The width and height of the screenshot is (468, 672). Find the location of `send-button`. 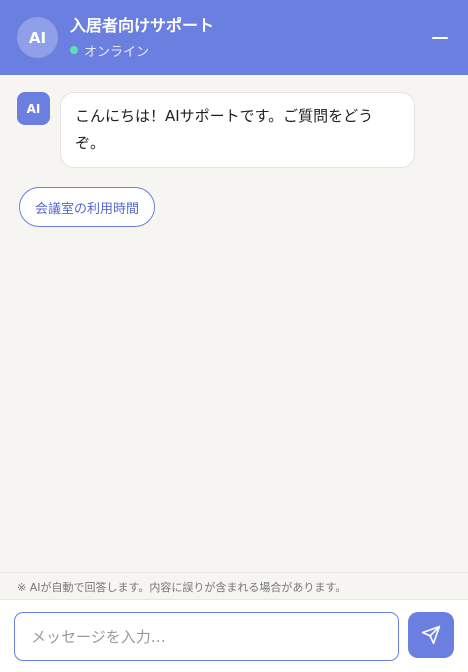

send-button is located at coordinates (431, 635).